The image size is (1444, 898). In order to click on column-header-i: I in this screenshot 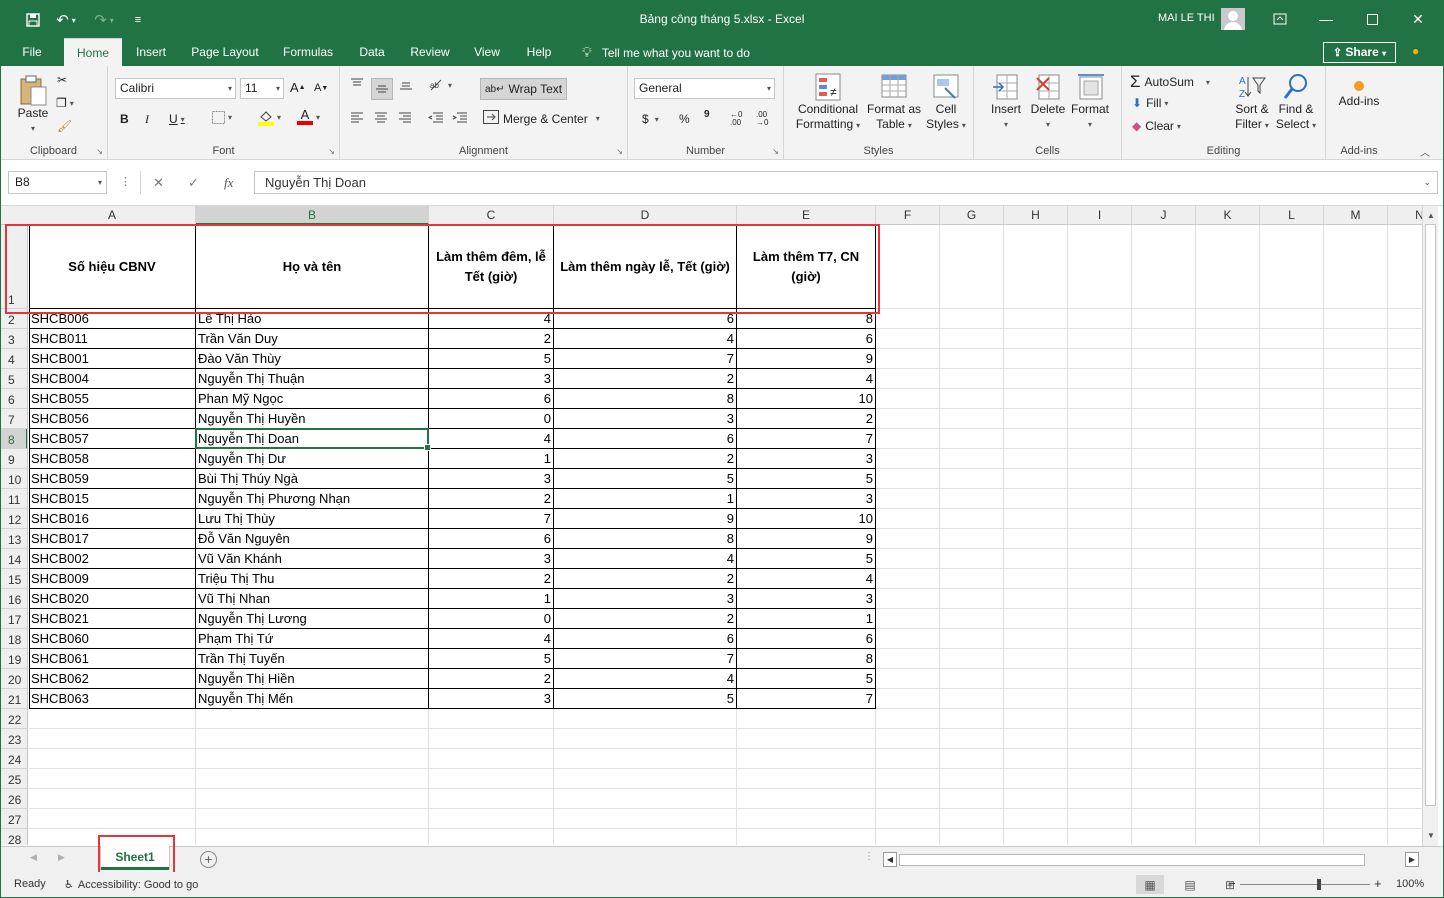, I will do `click(1100, 215)`.